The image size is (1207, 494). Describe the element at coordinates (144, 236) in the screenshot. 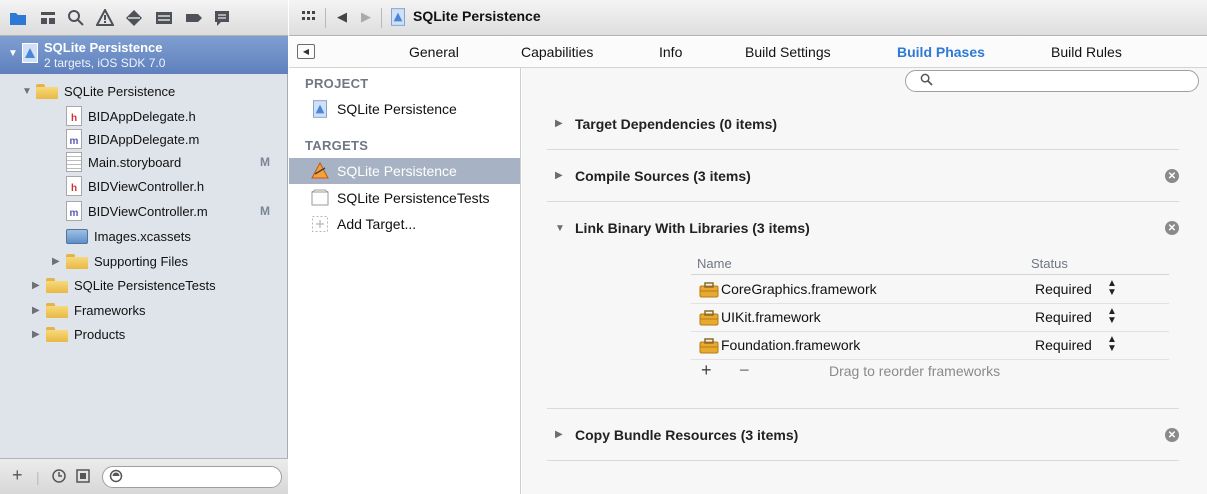

I see `tree-item-file: Images.xcassets` at that location.